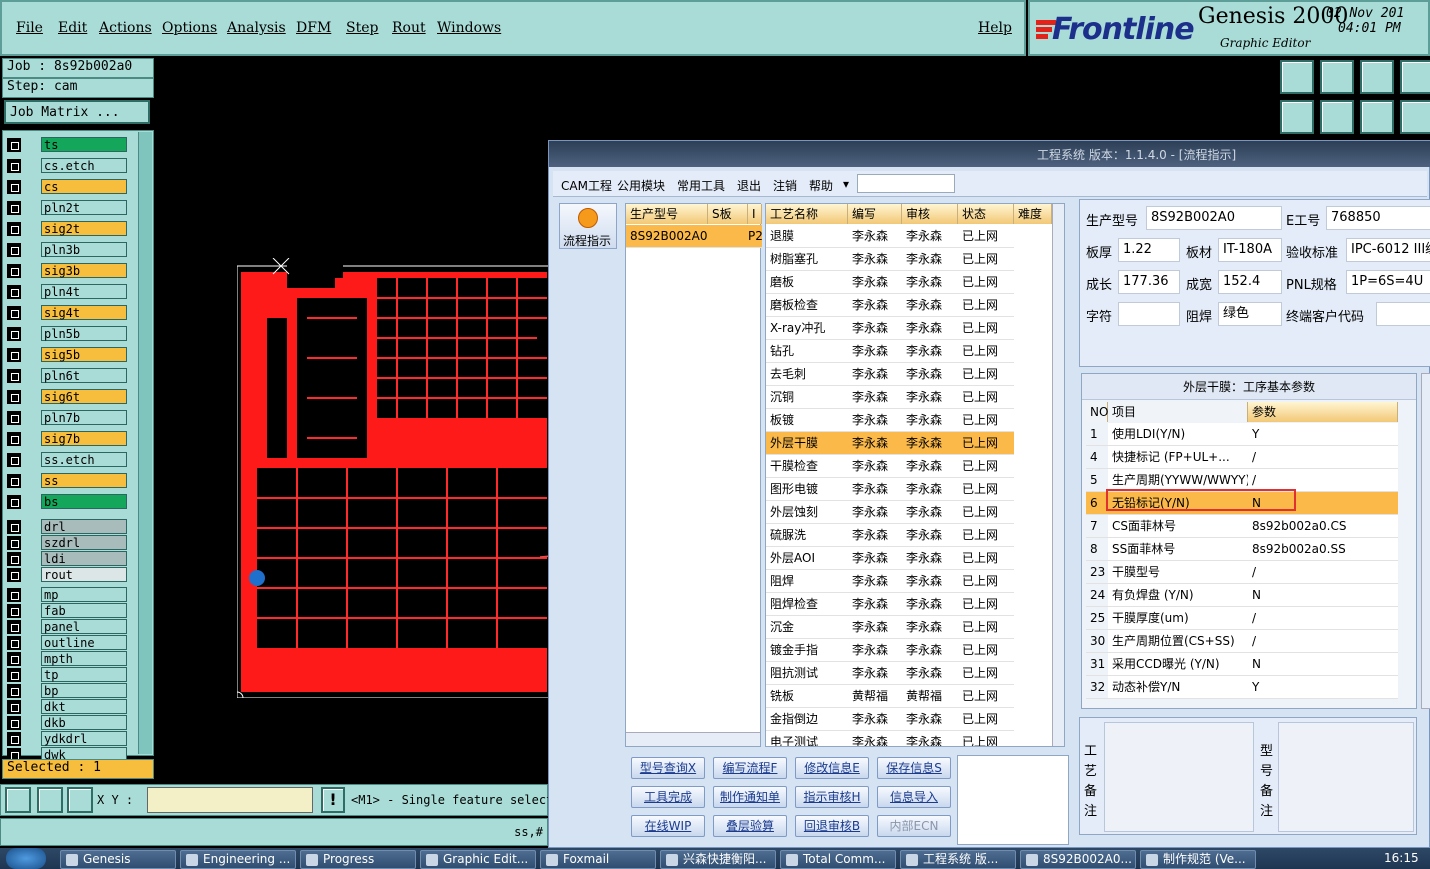 Image resolution: width=1430 pixels, height=869 pixels. I want to click on layer-row: cs.etch, so click(67, 165).